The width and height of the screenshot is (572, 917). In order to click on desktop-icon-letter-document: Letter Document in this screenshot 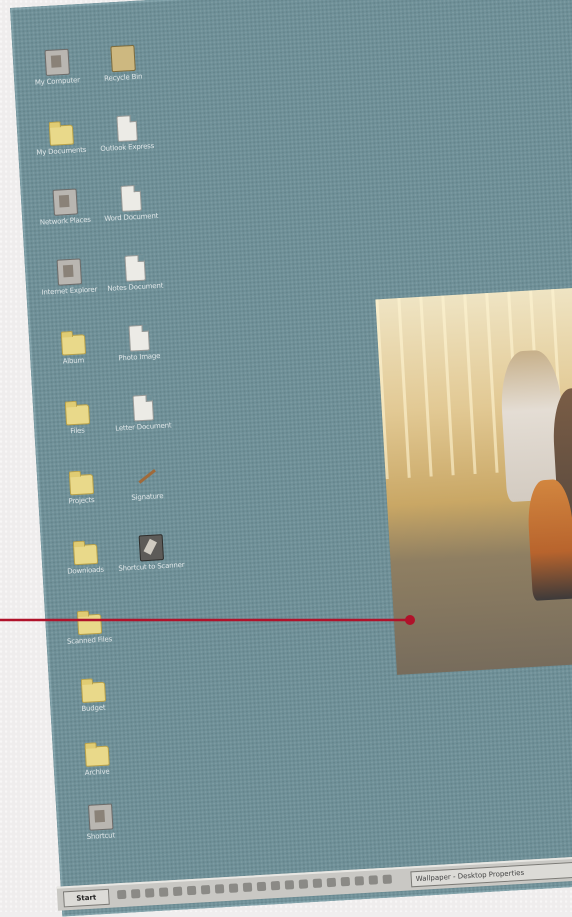, I will do `click(143, 423)`.